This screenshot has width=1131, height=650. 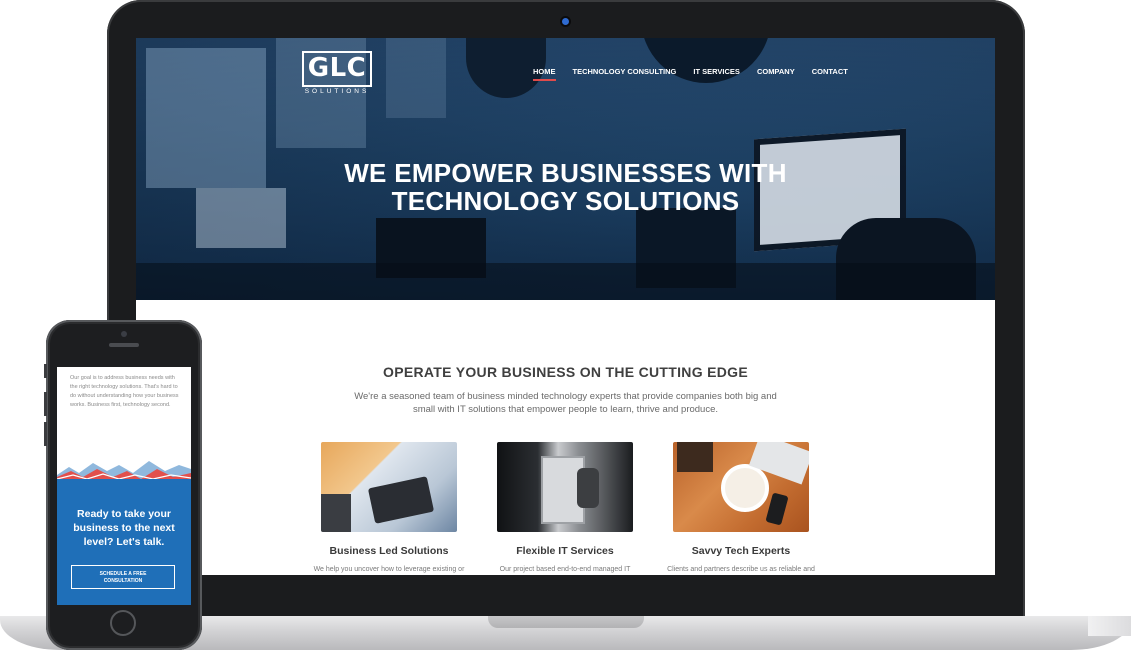 I want to click on card-image-business, so click(x=389, y=487).